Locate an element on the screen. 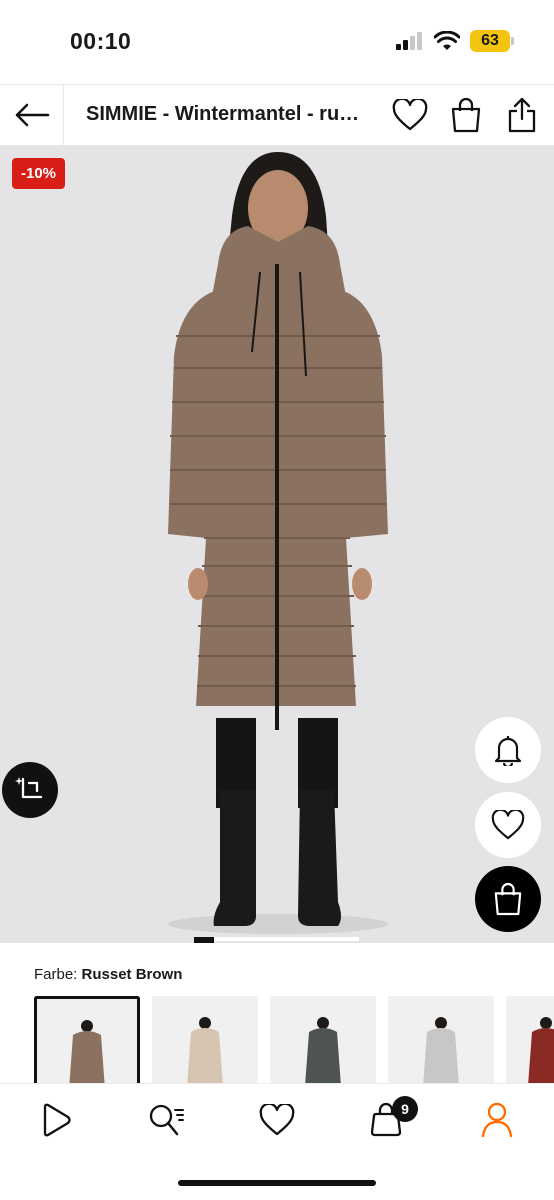  color-swatch-russet-brown is located at coordinates (87, 1040).